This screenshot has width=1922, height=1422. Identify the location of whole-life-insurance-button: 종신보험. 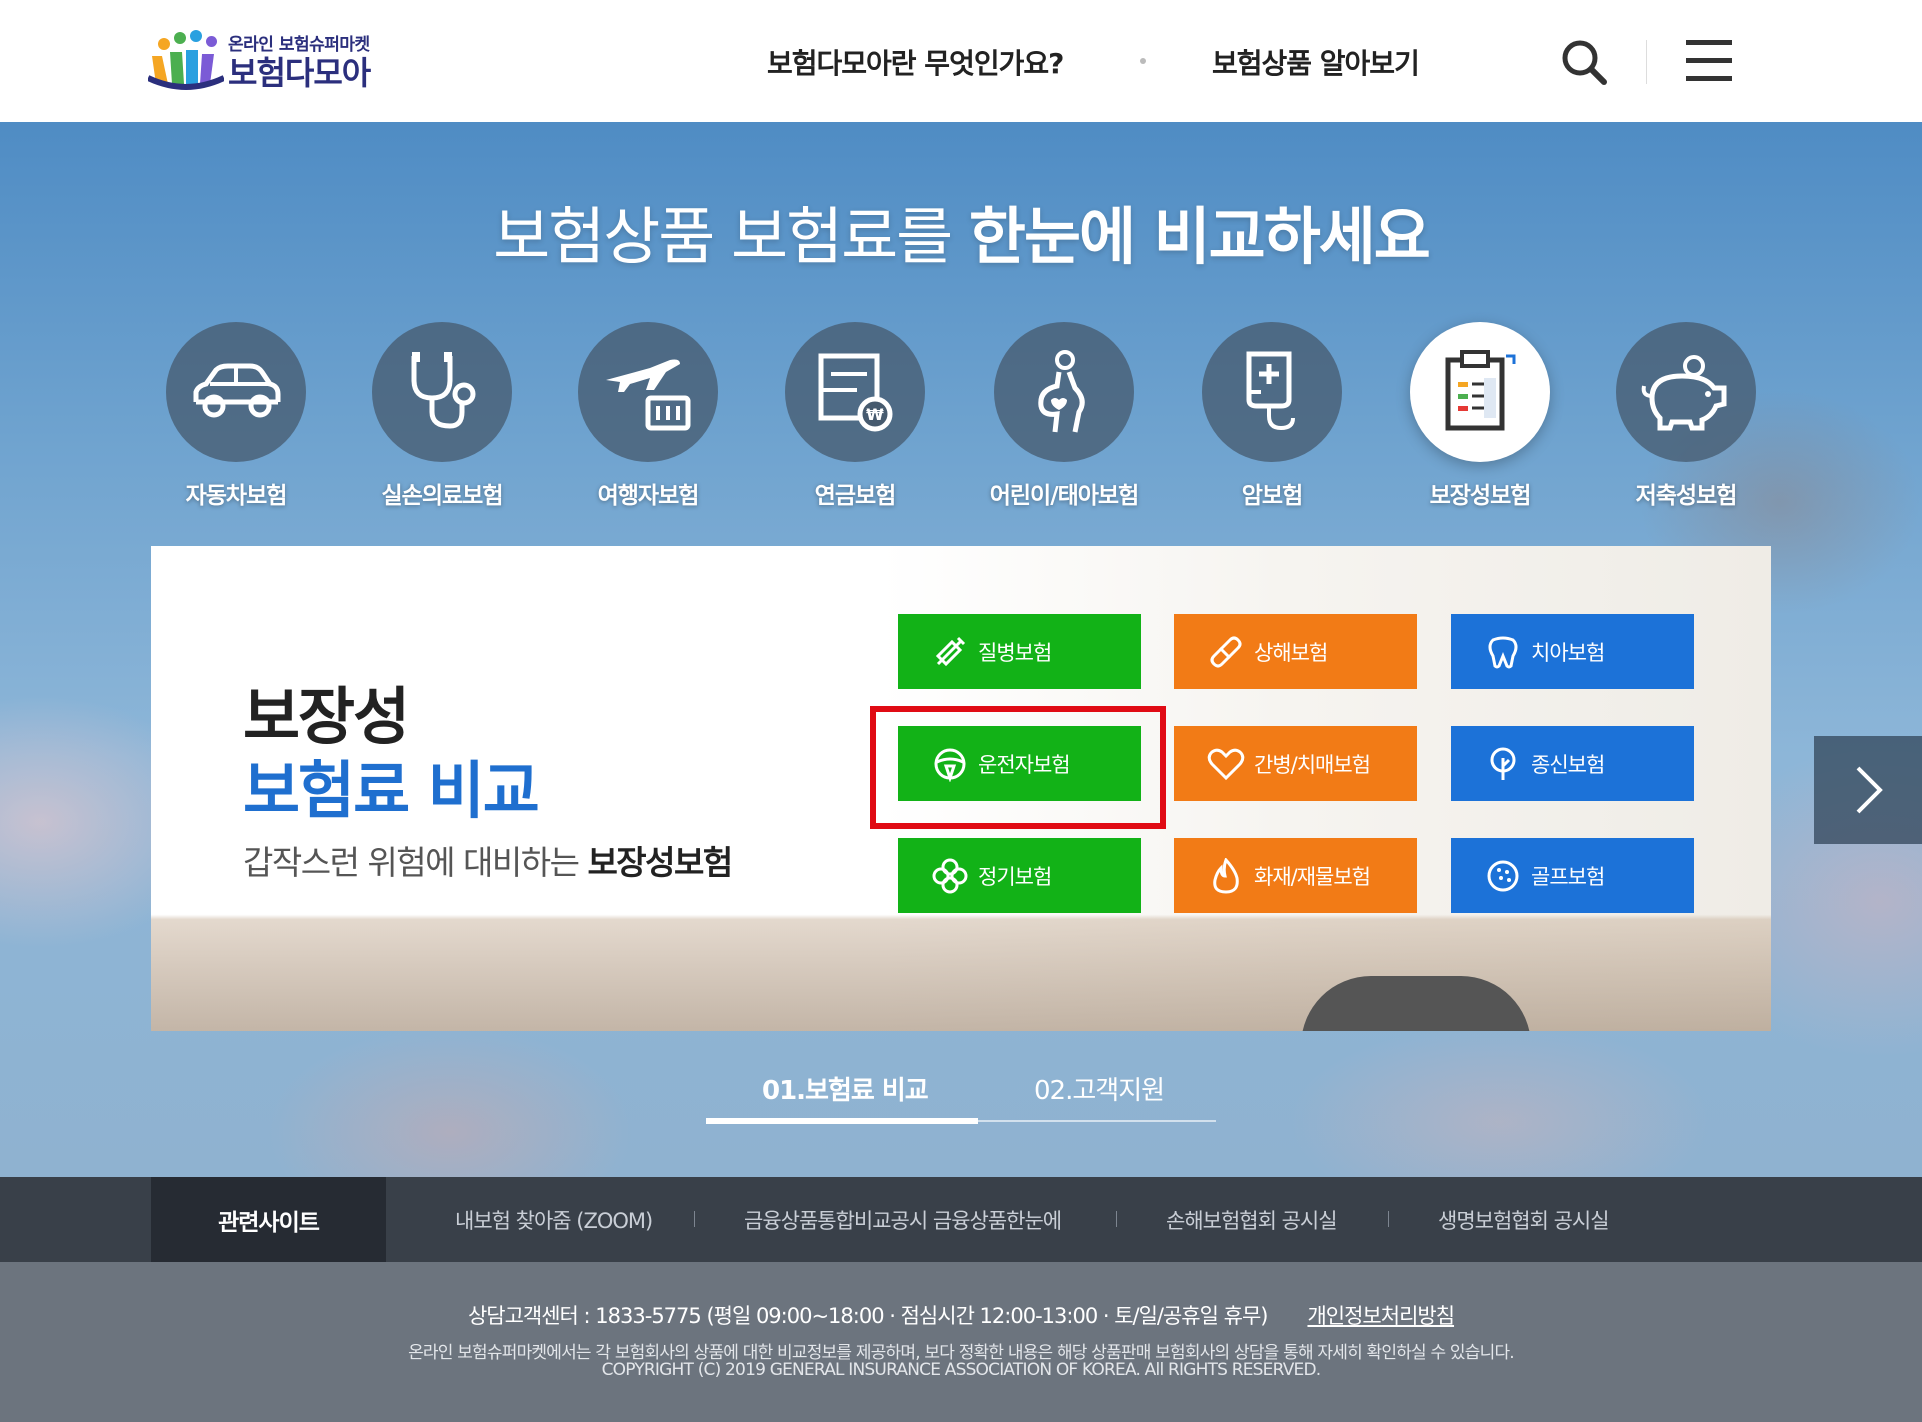
(1572, 763).